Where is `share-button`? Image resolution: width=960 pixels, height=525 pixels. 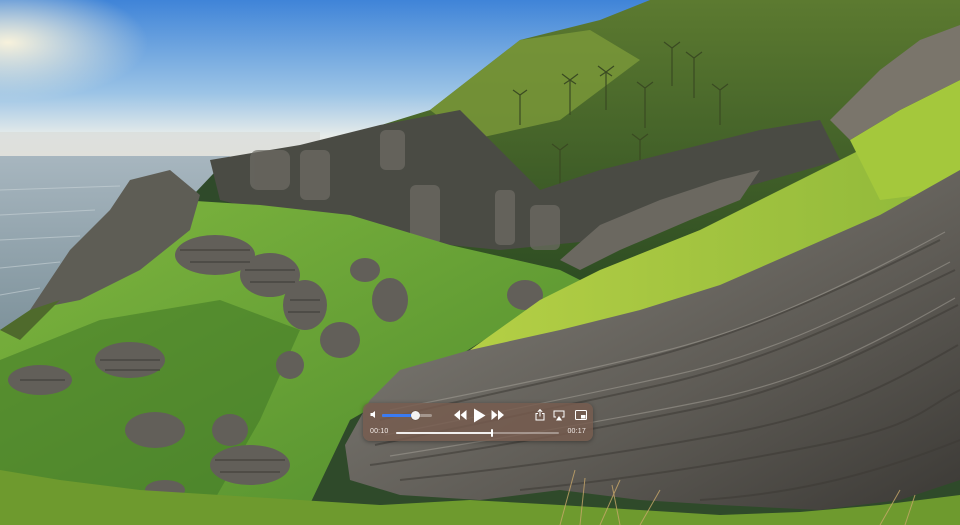 share-button is located at coordinates (539, 415).